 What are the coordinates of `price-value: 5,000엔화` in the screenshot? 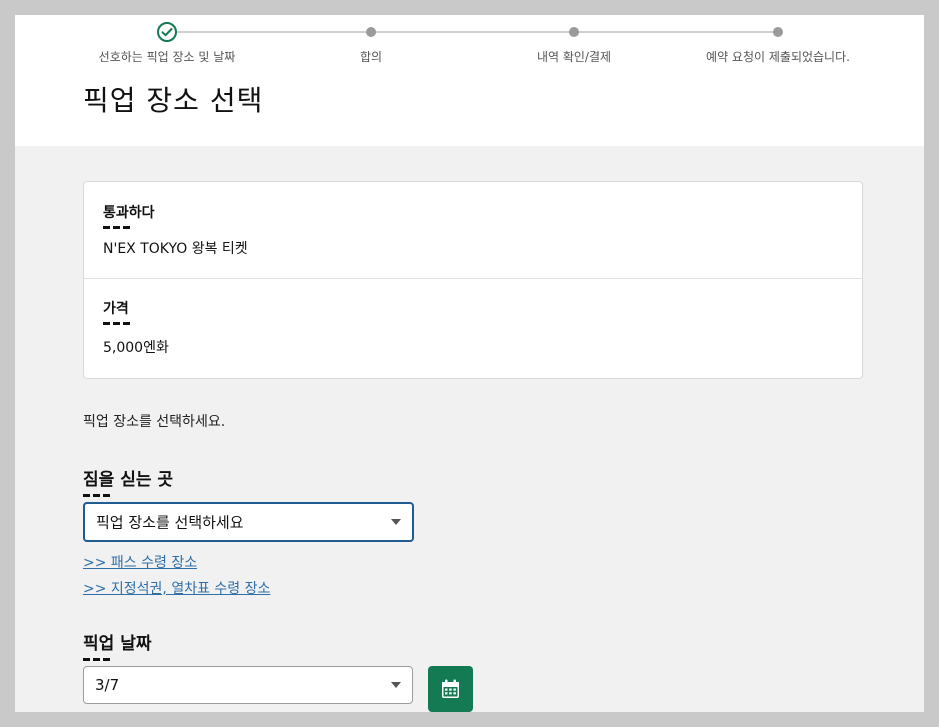 It's located at (136, 348).